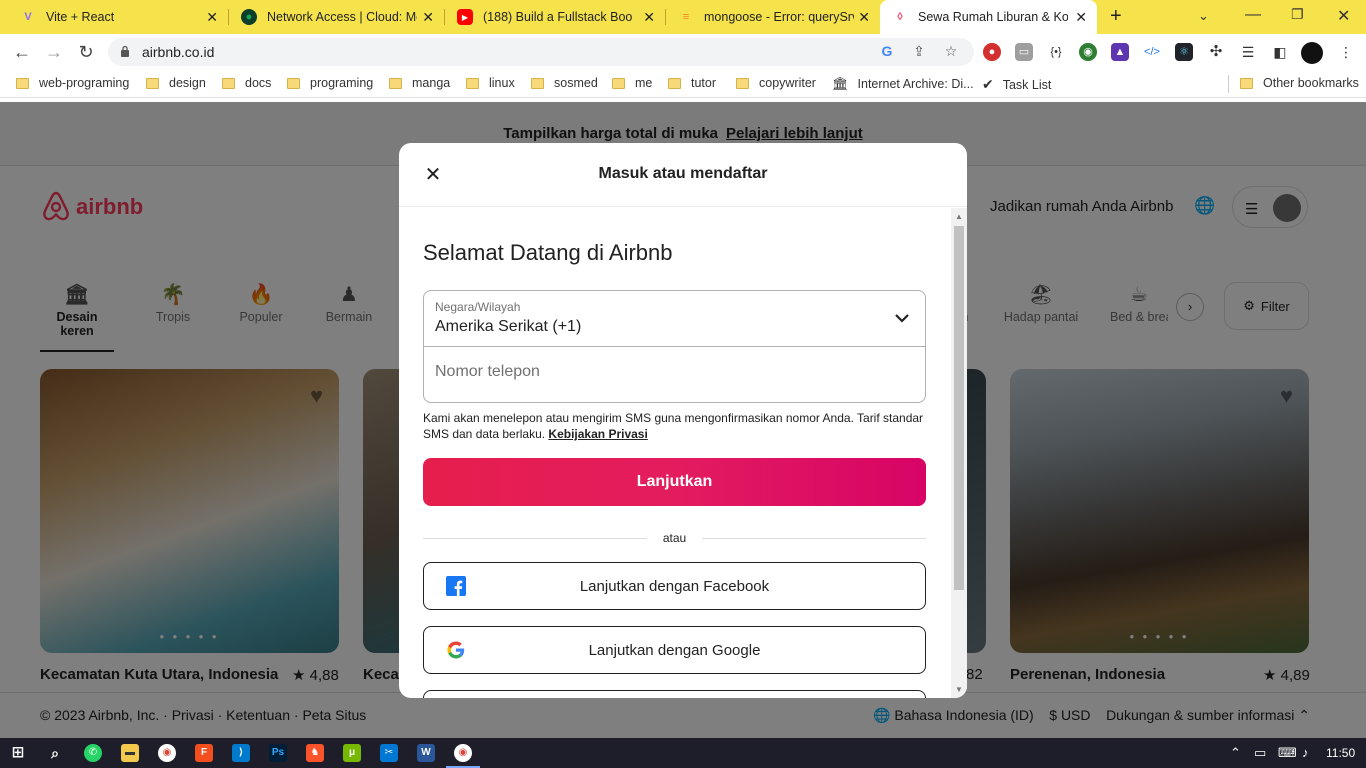  I want to click on scroll-down-icon: ▼, so click(959, 689).